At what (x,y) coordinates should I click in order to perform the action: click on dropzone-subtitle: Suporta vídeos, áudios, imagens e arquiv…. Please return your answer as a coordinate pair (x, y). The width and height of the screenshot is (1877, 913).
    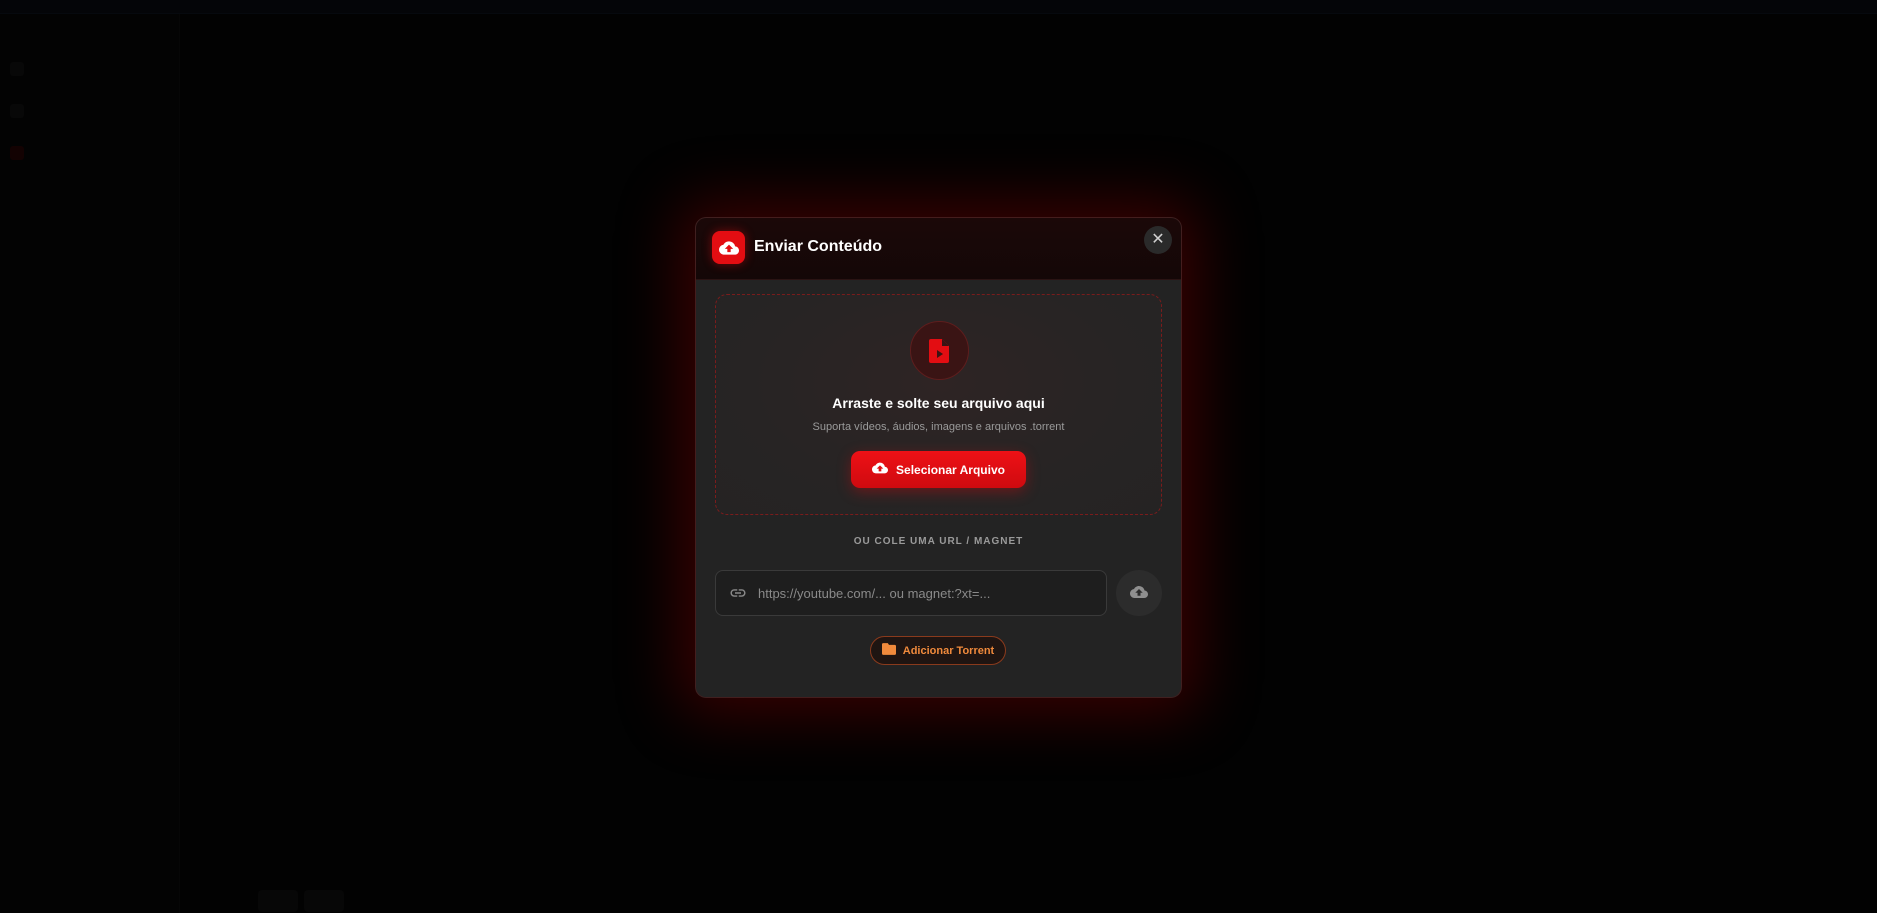
    Looking at the image, I should click on (938, 427).